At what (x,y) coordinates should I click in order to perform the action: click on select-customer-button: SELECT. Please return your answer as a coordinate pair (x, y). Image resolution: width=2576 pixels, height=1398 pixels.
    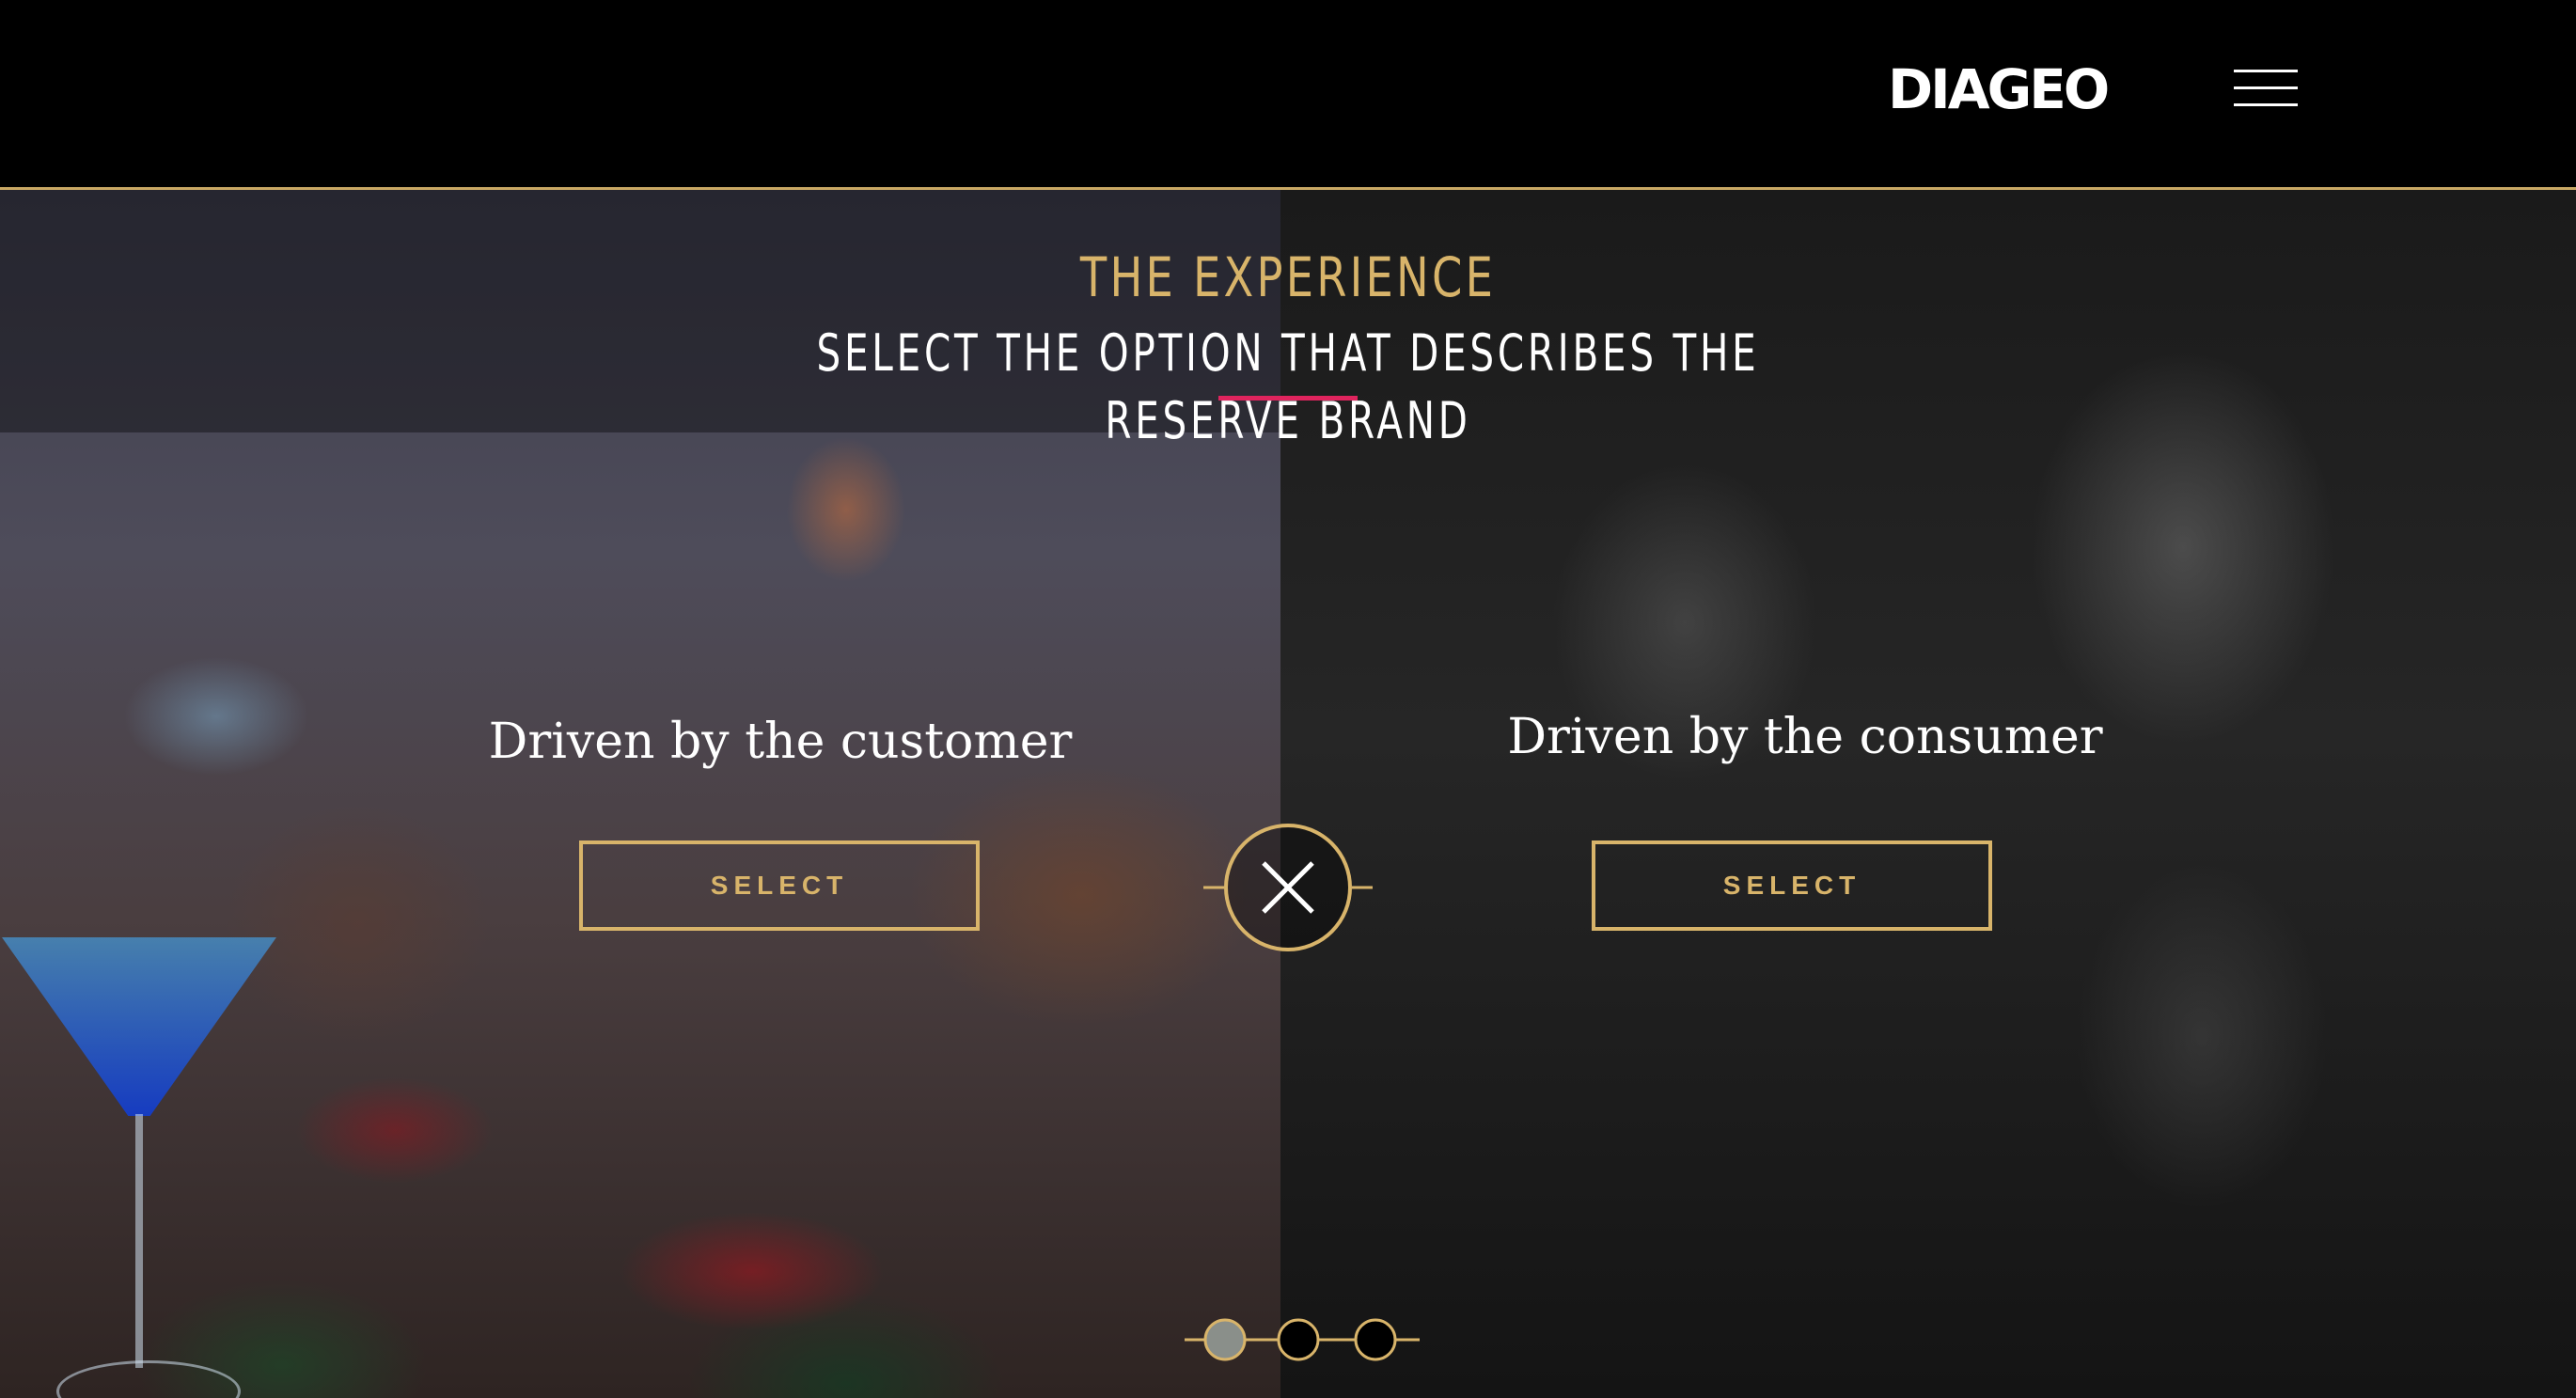
    Looking at the image, I should click on (780, 885).